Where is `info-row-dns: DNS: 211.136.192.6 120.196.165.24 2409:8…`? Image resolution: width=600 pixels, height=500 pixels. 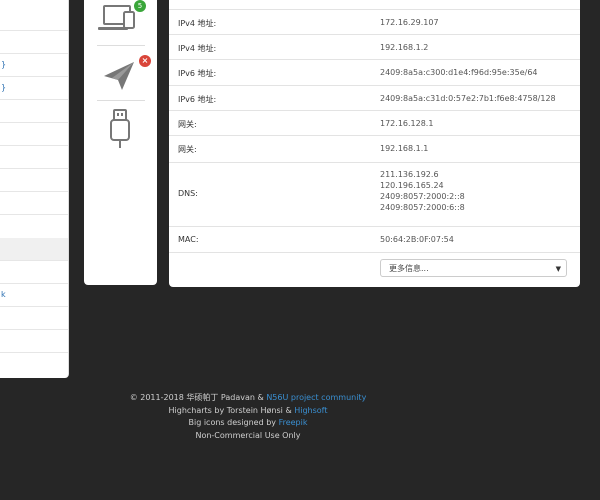 info-row-dns: DNS: 211.136.192.6 120.196.165.24 2409:8… is located at coordinates (374, 194).